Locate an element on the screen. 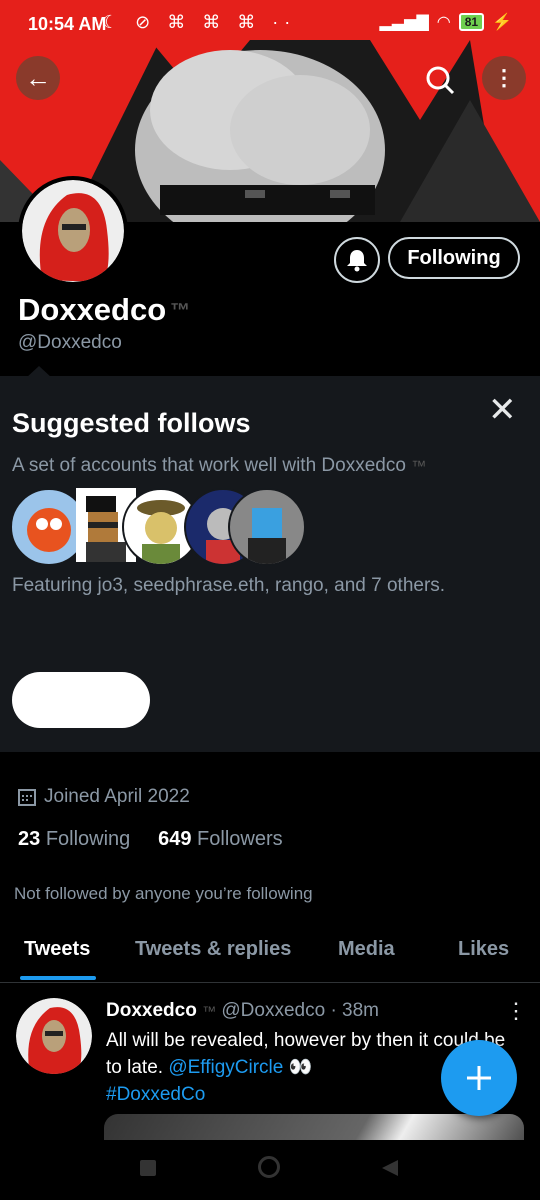  followers-count: 649 is located at coordinates (175, 839).